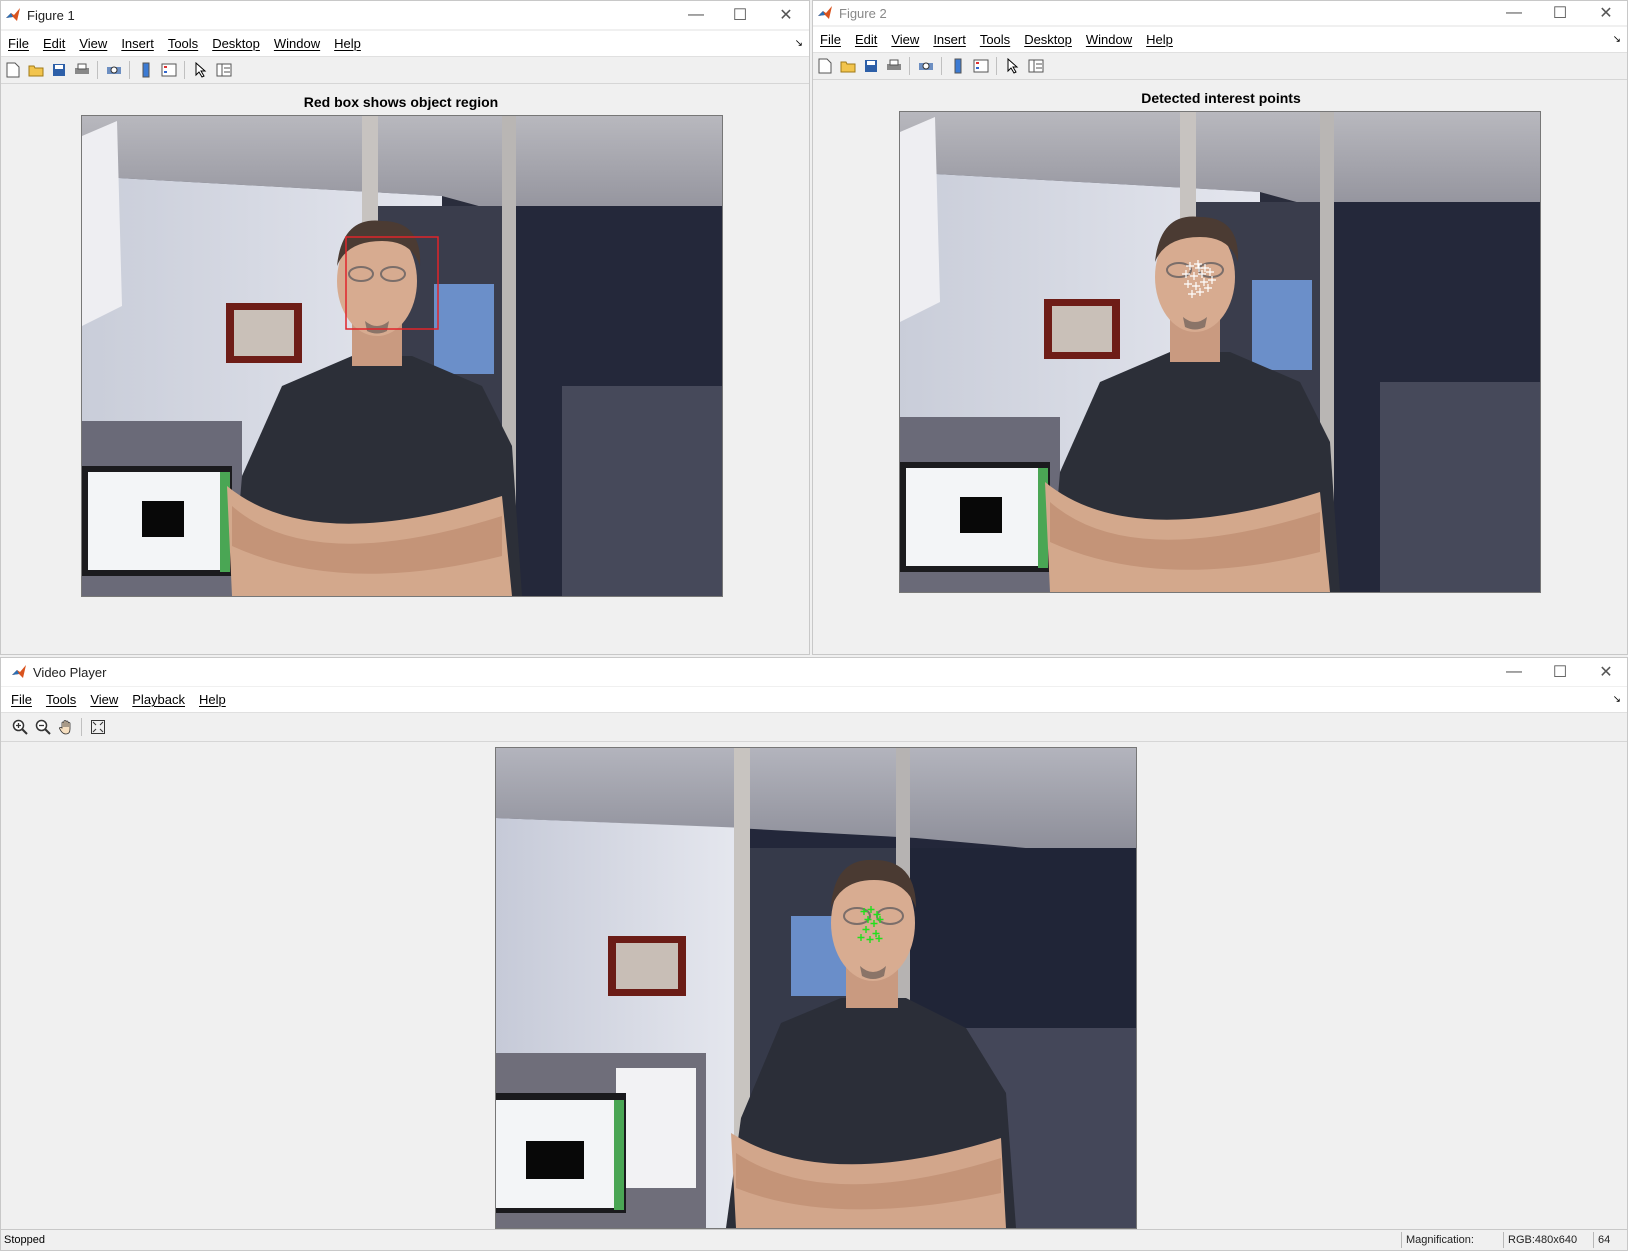 This screenshot has height=1251, width=1628. Describe the element at coordinates (405, 15) in the screenshot. I see `figure1-titlebar: Figure 1 — ☐ ✕` at that location.